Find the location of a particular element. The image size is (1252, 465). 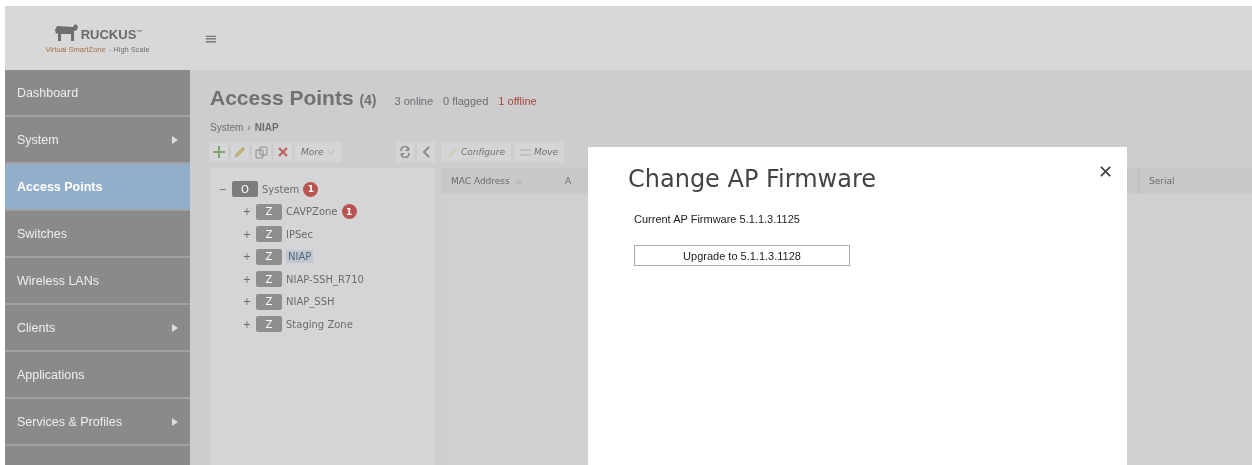

dog-icon is located at coordinates (65, 32).